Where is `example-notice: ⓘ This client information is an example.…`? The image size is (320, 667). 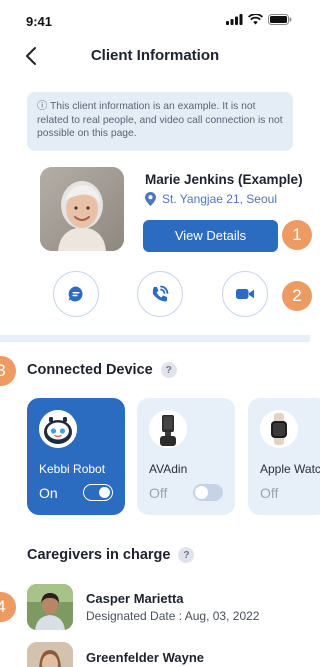 example-notice: ⓘ This client information is an example.… is located at coordinates (160, 121).